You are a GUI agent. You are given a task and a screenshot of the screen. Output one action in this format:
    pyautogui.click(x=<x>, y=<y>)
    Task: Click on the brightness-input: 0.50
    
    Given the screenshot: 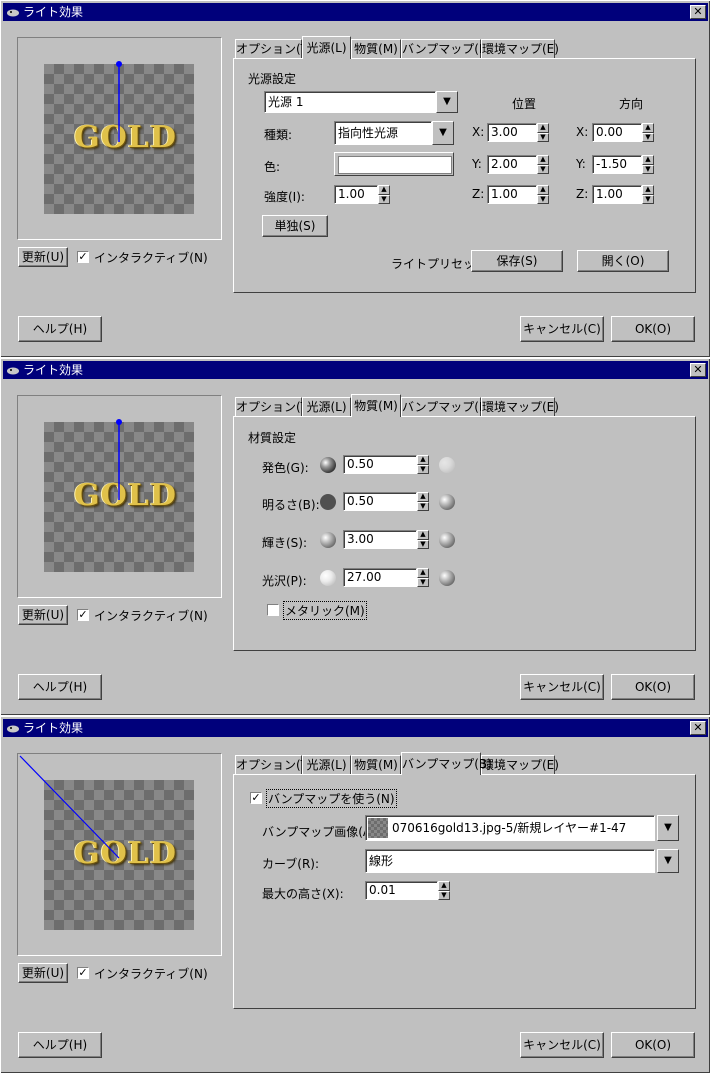 What is the action you would take?
    pyautogui.click(x=380, y=501)
    